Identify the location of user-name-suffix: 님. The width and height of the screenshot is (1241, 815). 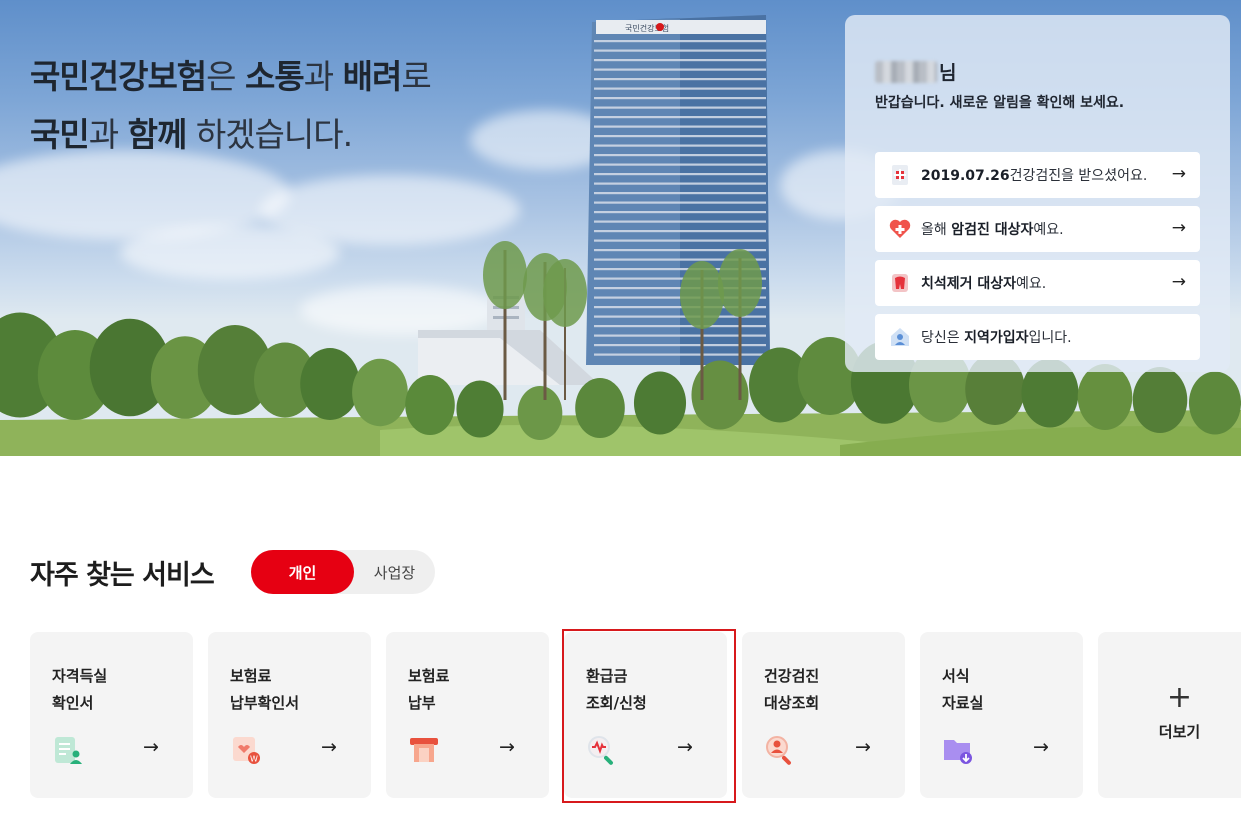
(948, 73).